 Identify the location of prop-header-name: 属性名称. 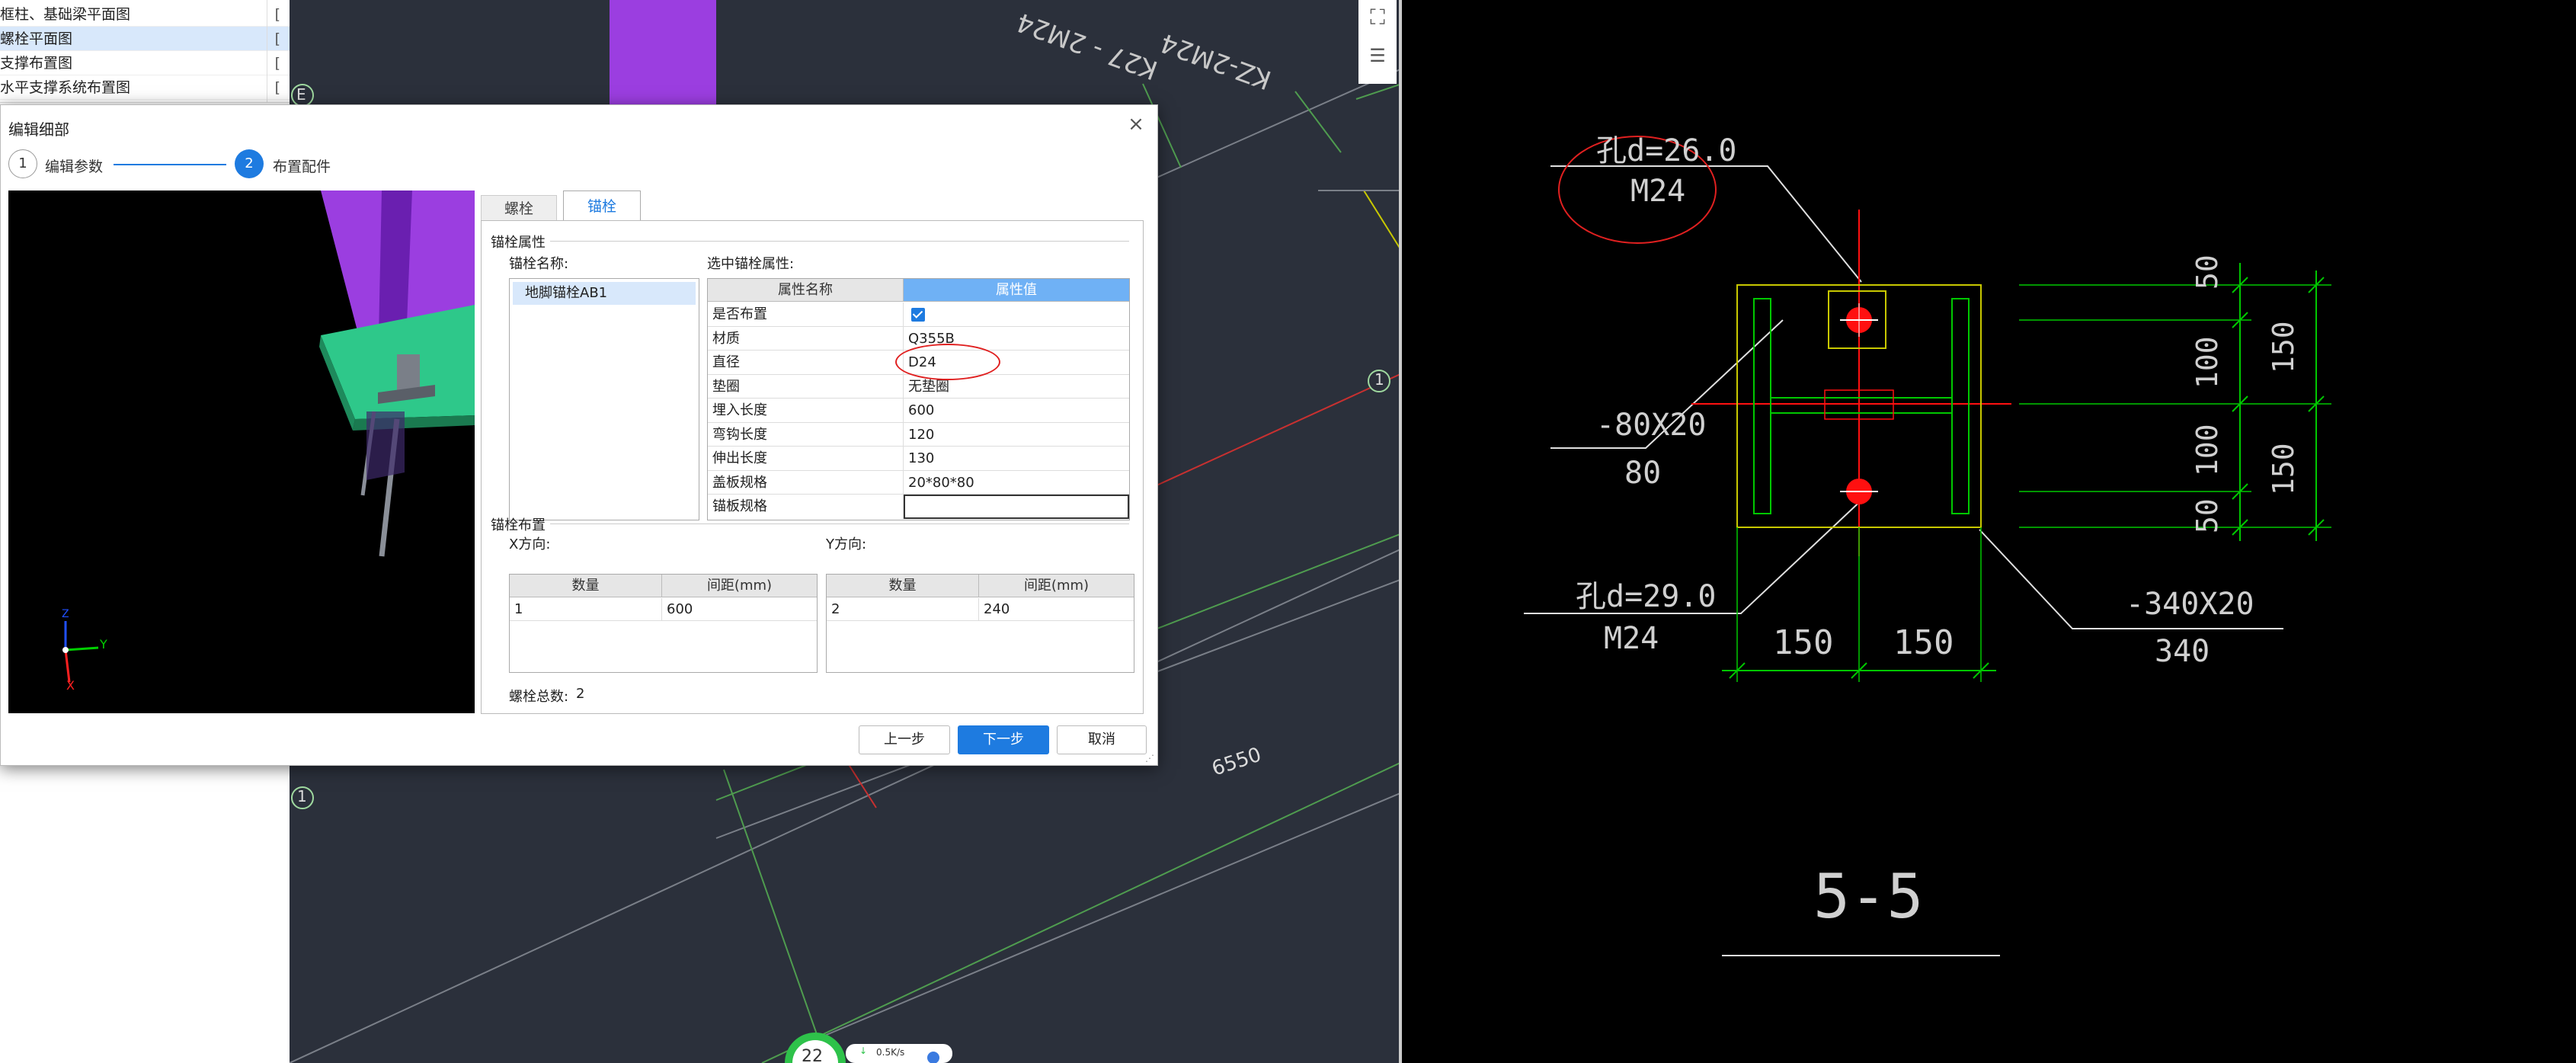
(806, 290).